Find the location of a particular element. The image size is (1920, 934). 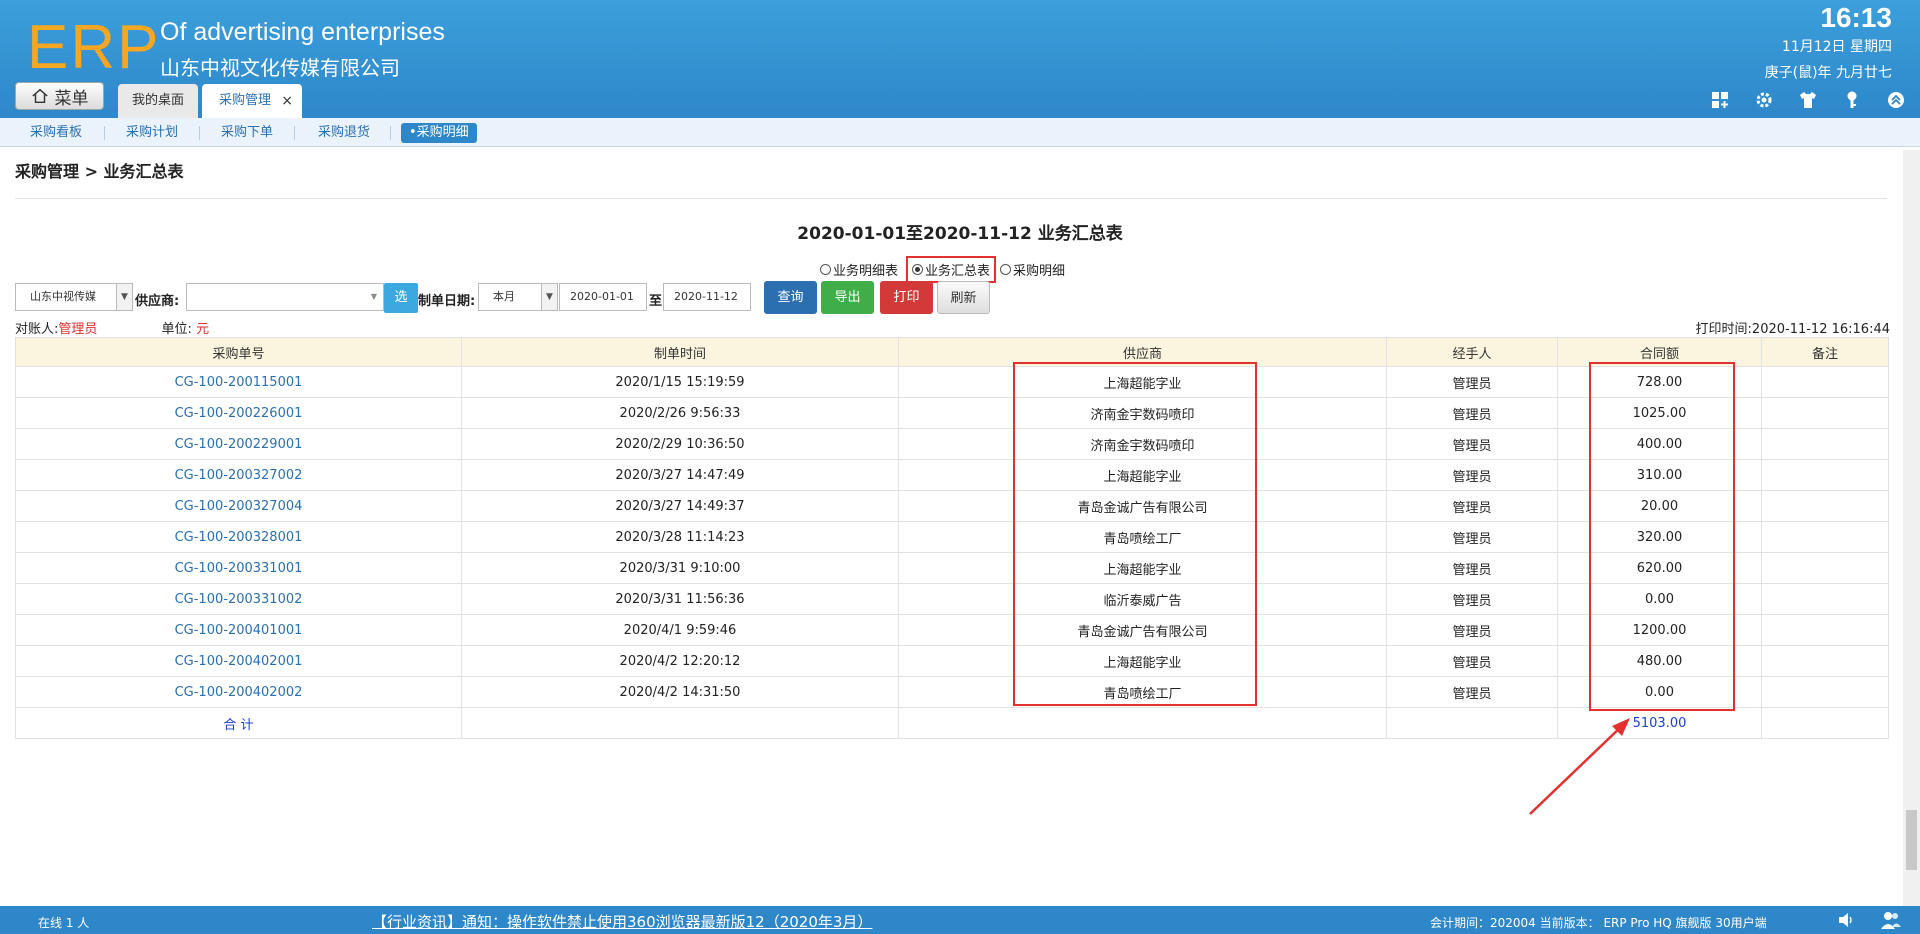

clock-time: 16:13 is located at coordinates (1856, 17).